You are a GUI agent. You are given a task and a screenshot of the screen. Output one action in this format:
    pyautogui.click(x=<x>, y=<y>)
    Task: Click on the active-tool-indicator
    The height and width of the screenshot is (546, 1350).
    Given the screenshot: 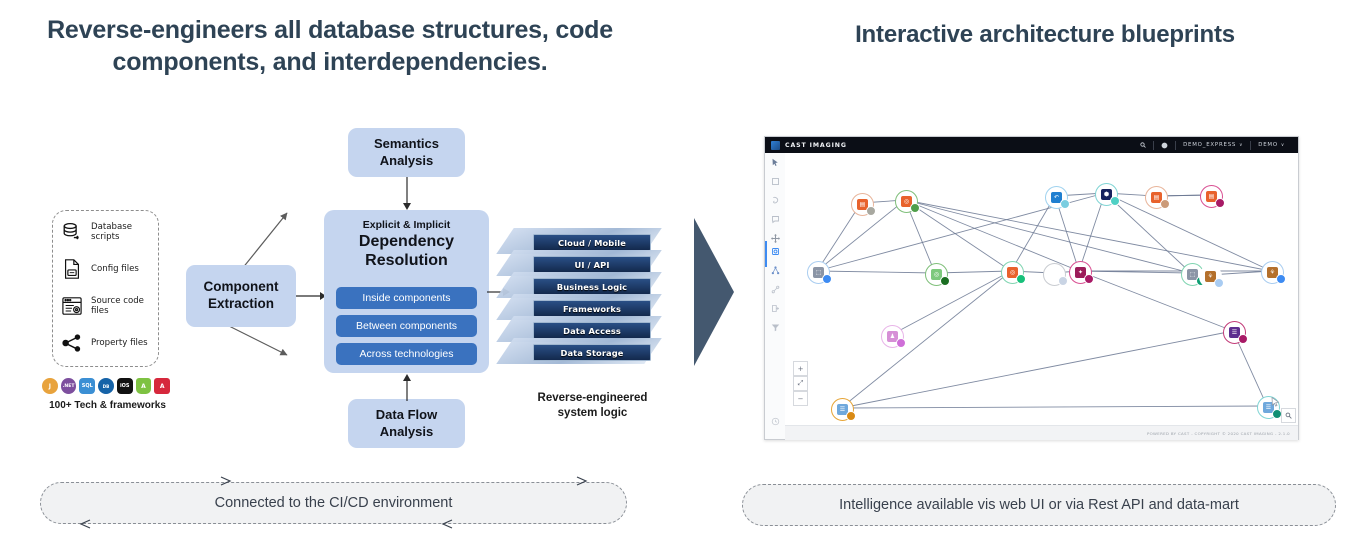 What is the action you would take?
    pyautogui.click(x=766, y=254)
    